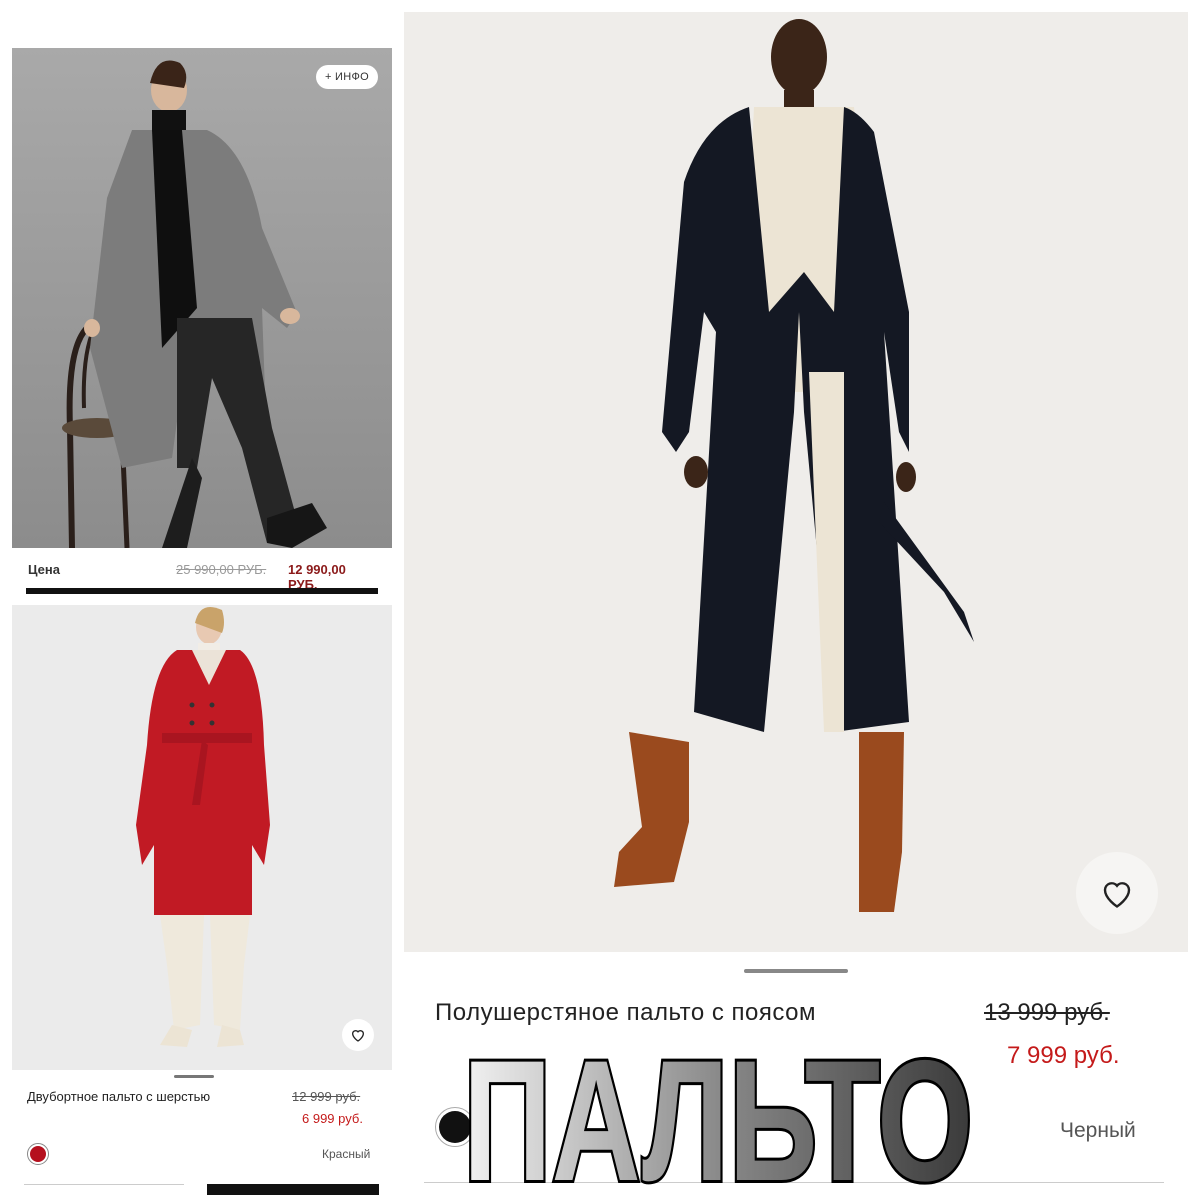  Describe the element at coordinates (293, 1189) in the screenshot. I see `add-to-cart-button` at that location.